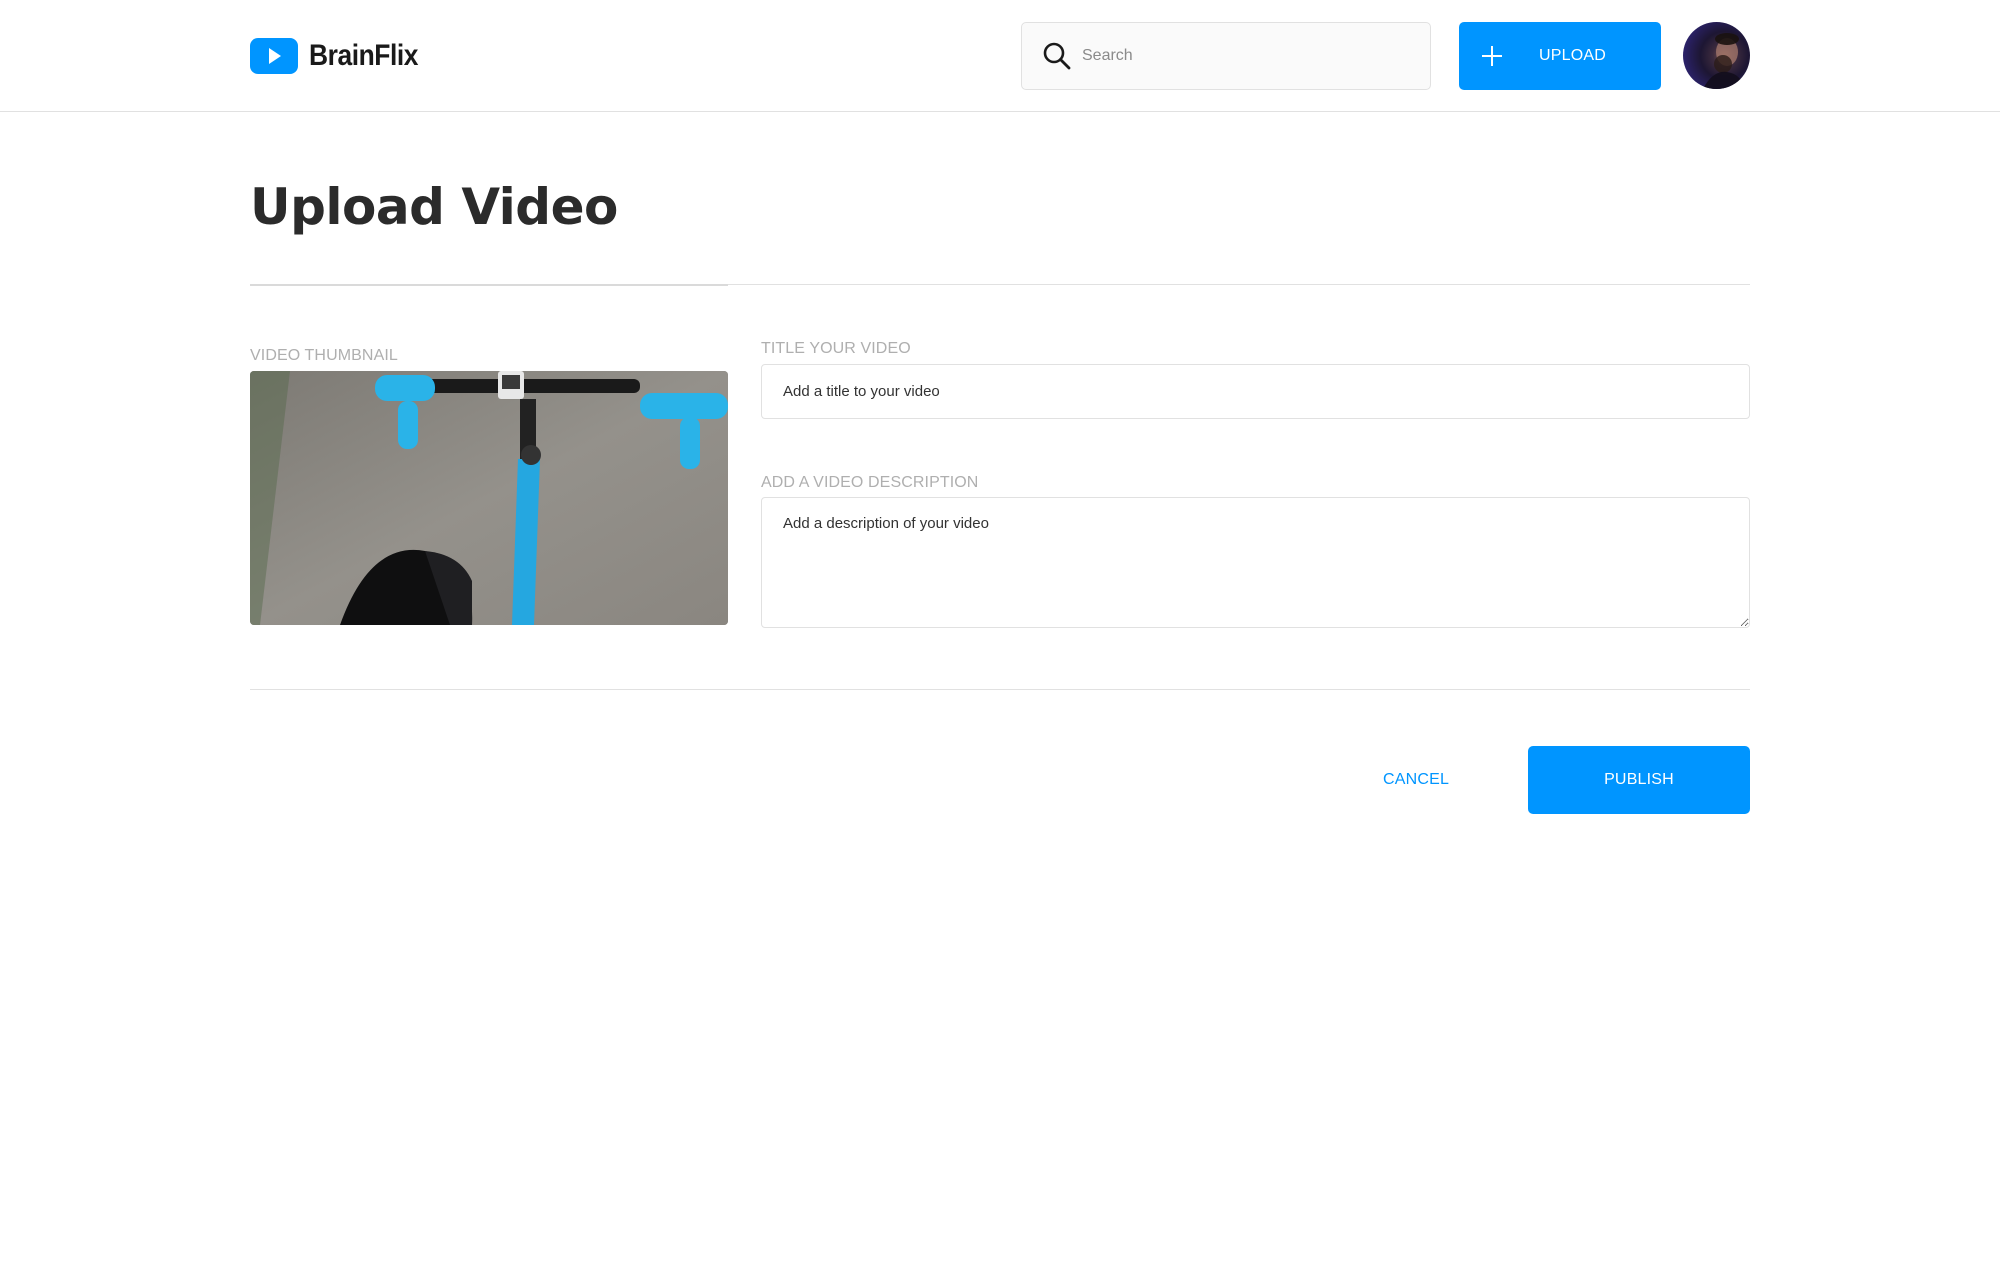  What do you see at coordinates (1416, 780) in the screenshot?
I see `cancel-button: CANCEL` at bounding box center [1416, 780].